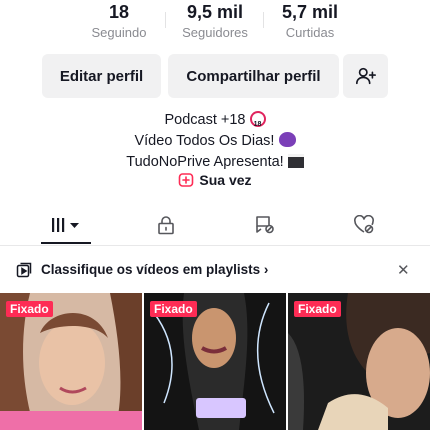 Image resolution: width=430 pixels, height=430 pixels. What do you see at coordinates (205, 162) in the screenshot?
I see `bio-text-3: TudoNoPrive Apresenta!` at bounding box center [205, 162].